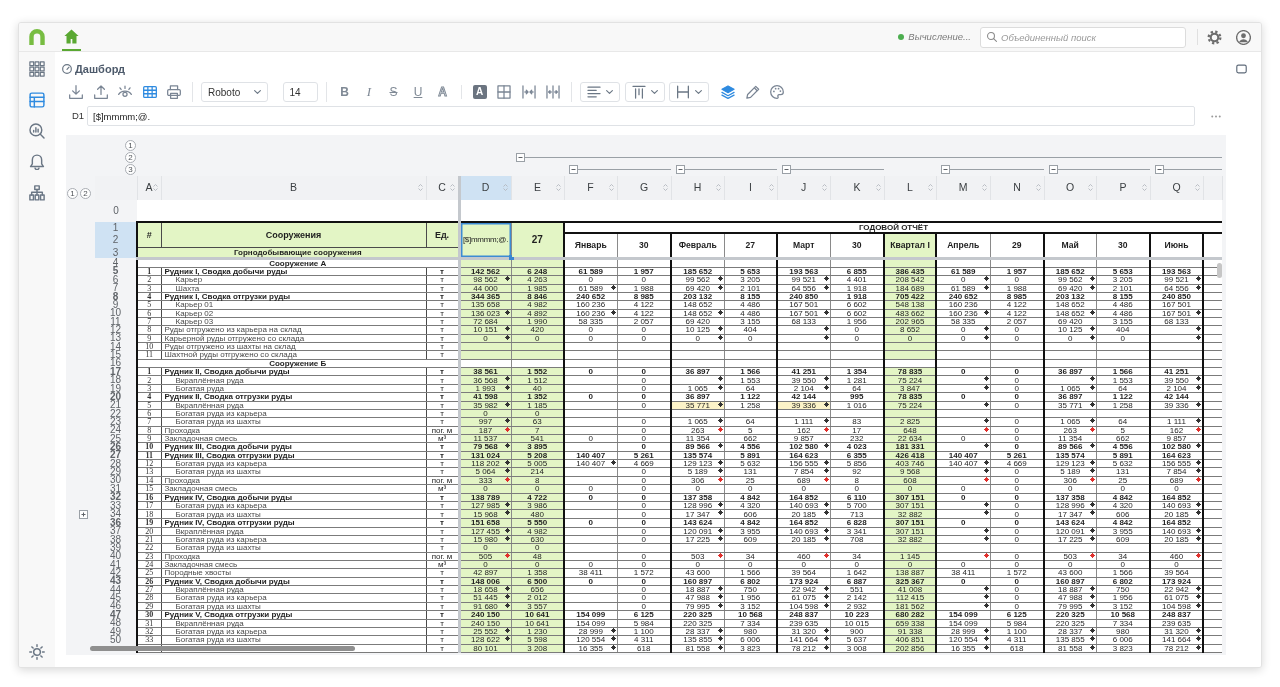 The height and width of the screenshot is (687, 1280). I want to click on row-header: 48, so click(116, 623).